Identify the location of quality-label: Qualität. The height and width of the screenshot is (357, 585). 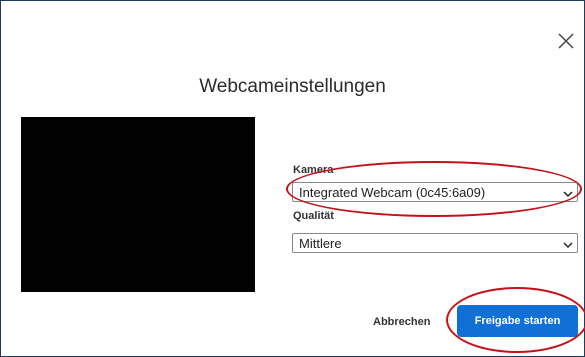
(313, 216).